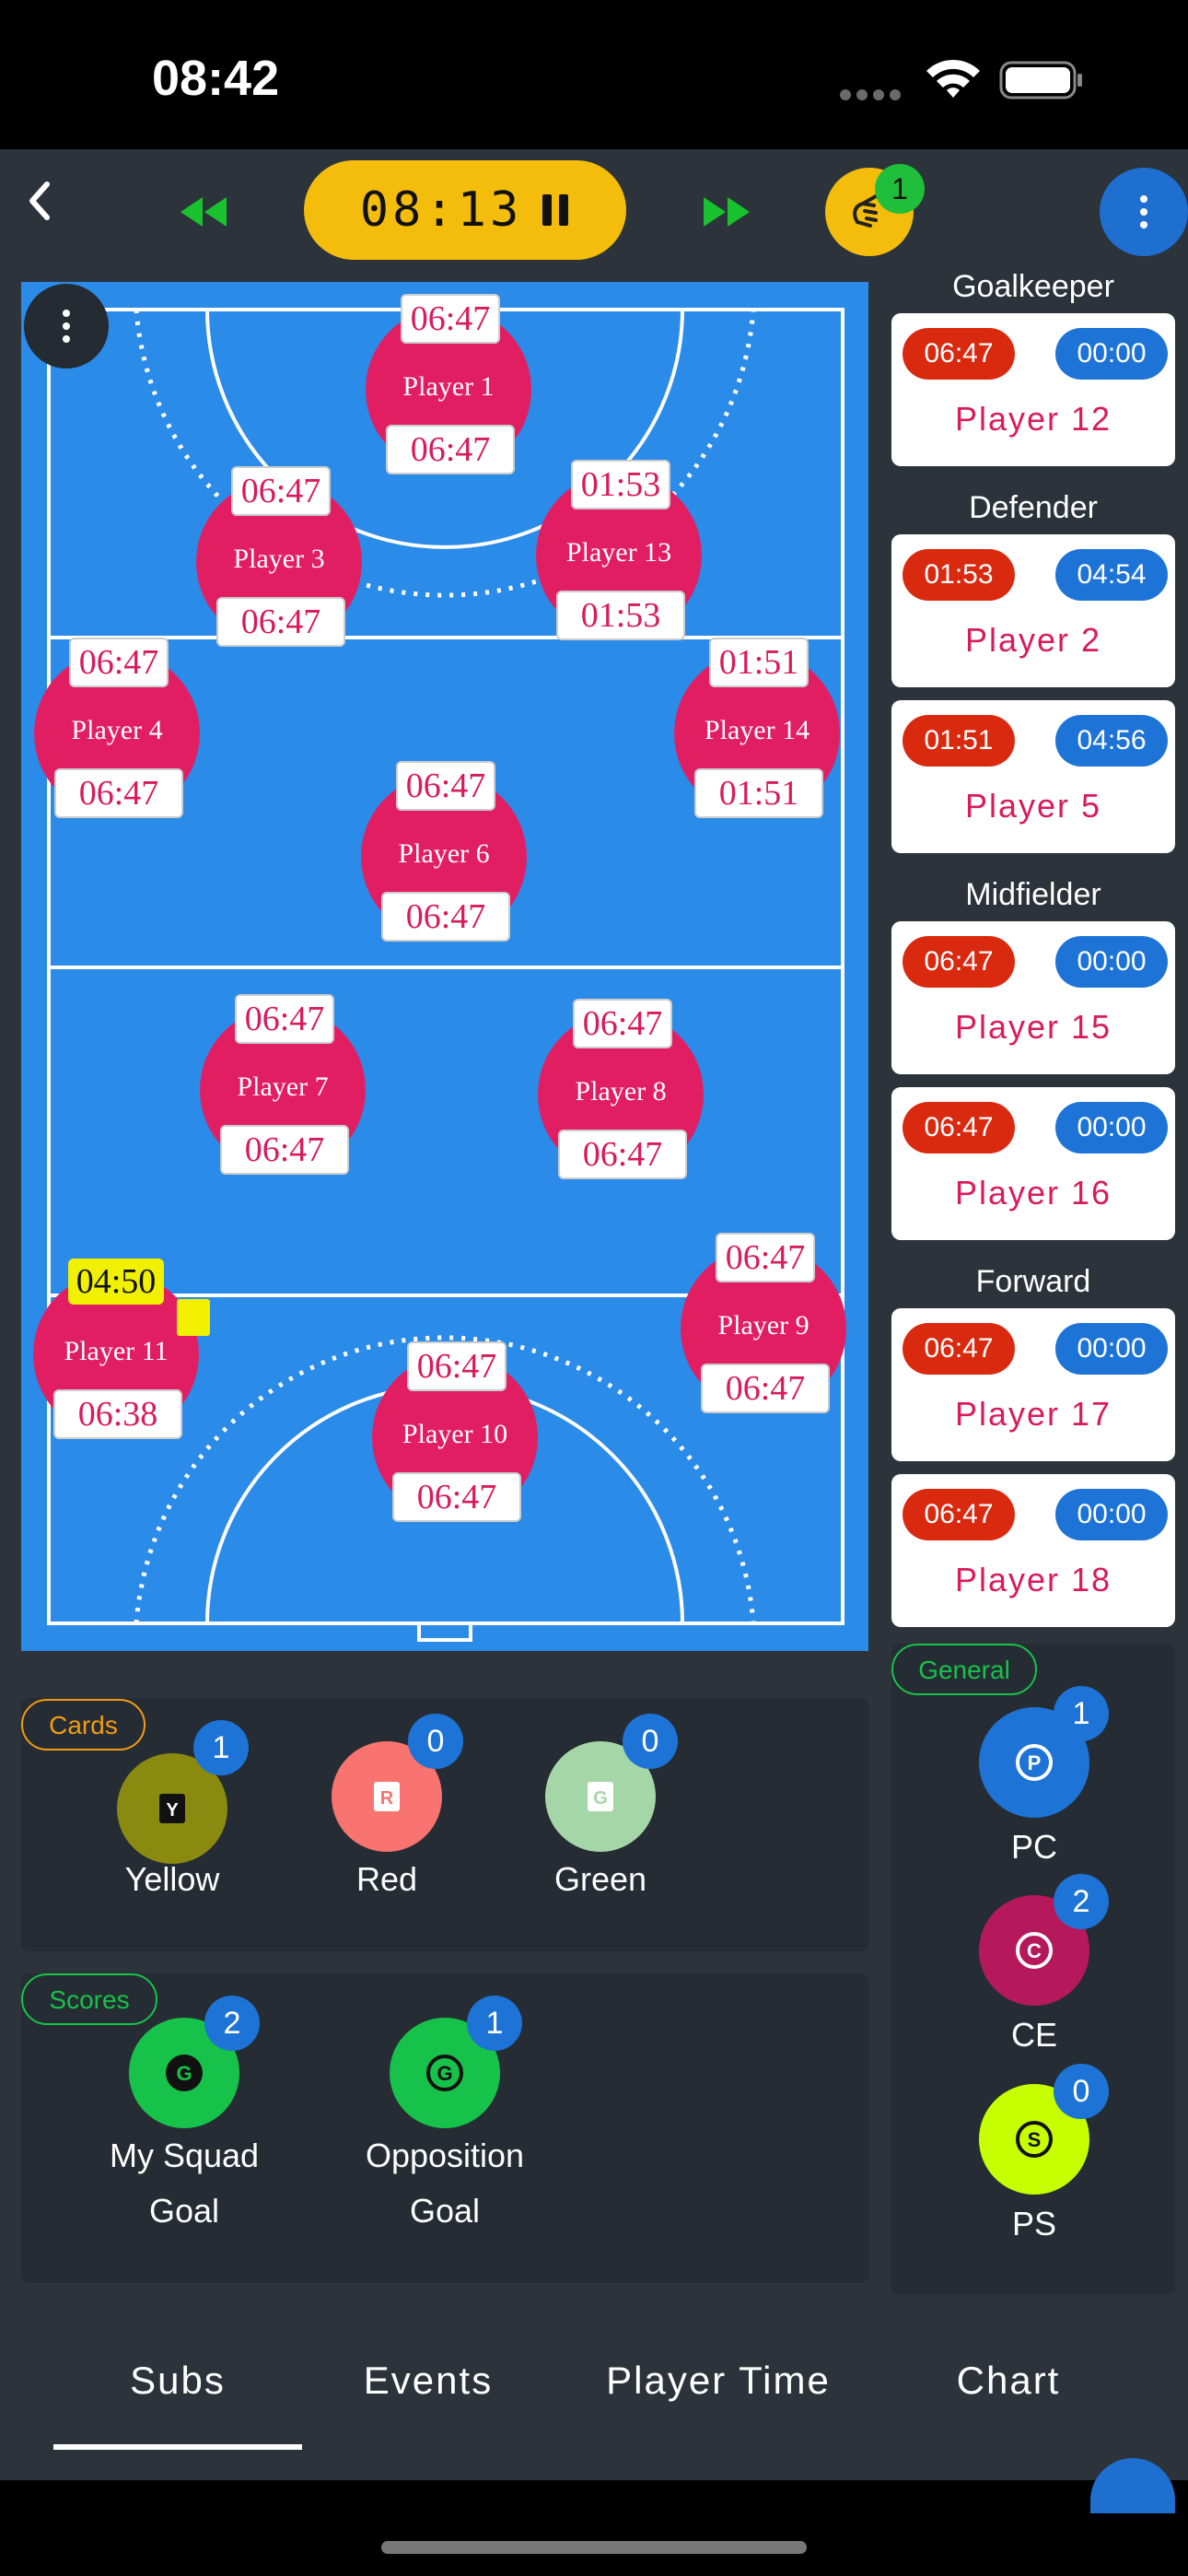  I want to click on ce-icon: C, so click(1034, 1950).